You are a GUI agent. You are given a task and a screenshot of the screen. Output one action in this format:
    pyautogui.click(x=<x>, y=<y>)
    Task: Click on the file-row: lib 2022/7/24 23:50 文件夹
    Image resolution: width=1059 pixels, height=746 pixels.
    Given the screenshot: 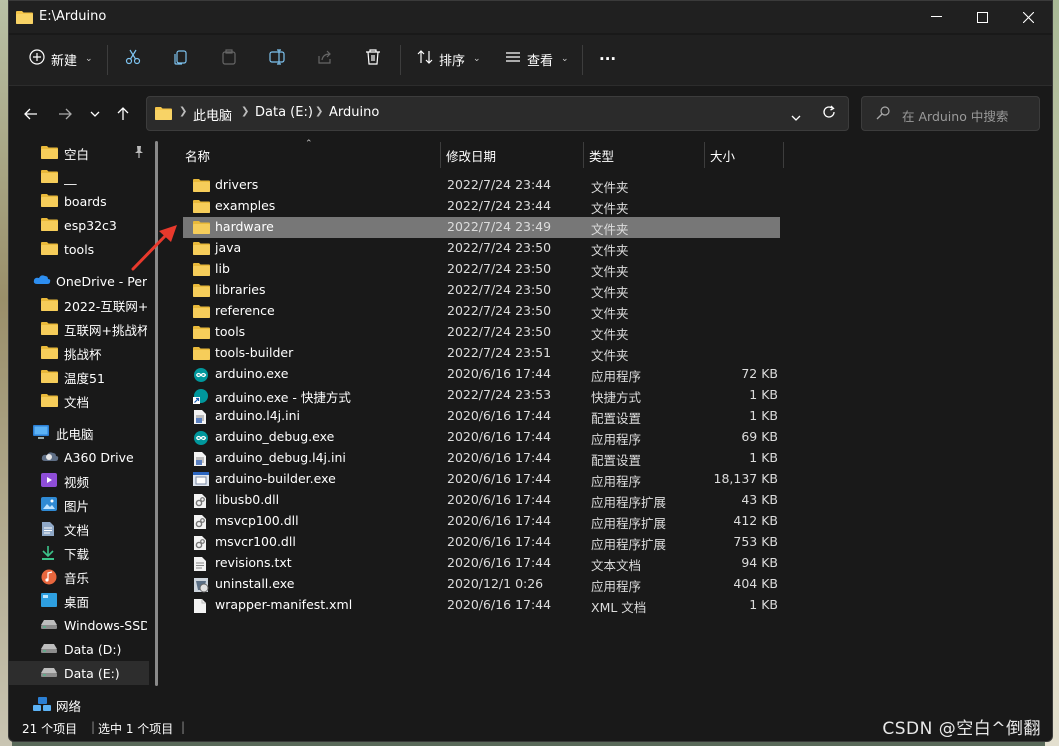 What is the action you would take?
    pyautogui.click(x=481, y=269)
    